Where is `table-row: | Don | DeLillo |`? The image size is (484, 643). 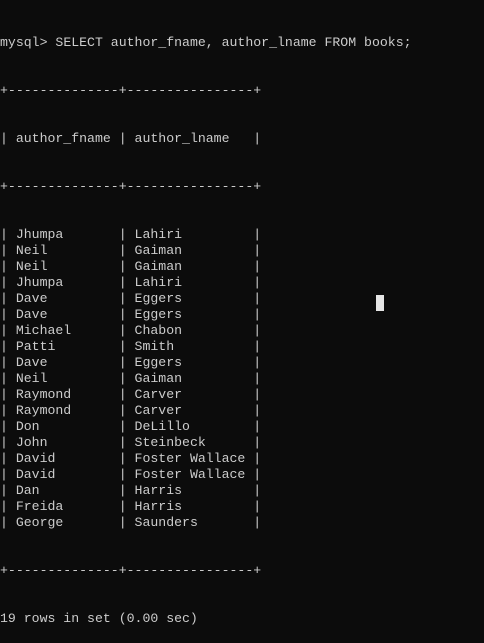 table-row: | Don | DeLillo | is located at coordinates (131, 426).